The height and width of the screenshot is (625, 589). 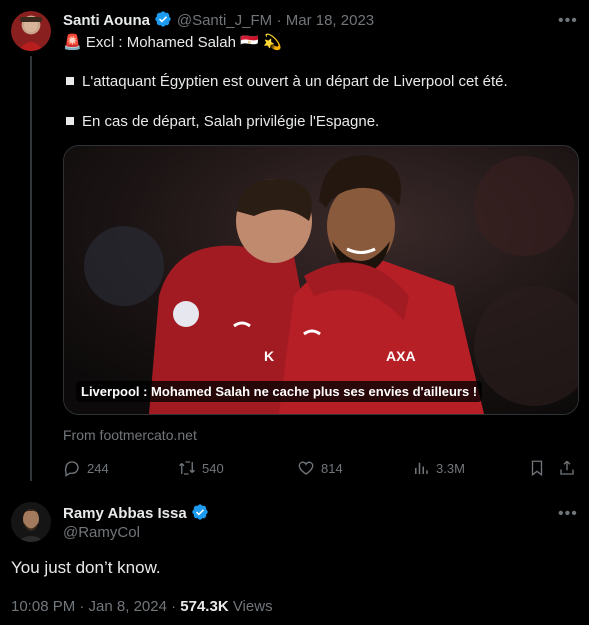 I want to click on reply-meta: 10:08 PM · Jan 8, 2024 · 574.3K Views, so click(x=142, y=606).